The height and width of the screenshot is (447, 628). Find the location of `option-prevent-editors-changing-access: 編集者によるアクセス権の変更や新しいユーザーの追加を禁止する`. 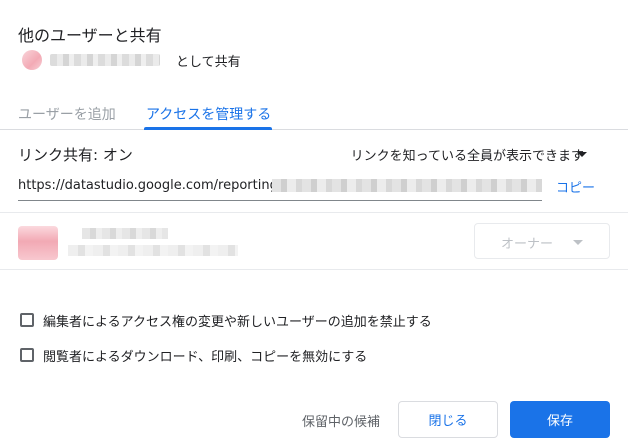

option-prevent-editors-changing-access: 編集者によるアクセス権の変更や新しいユーザーの追加を禁止する is located at coordinates (226, 320).